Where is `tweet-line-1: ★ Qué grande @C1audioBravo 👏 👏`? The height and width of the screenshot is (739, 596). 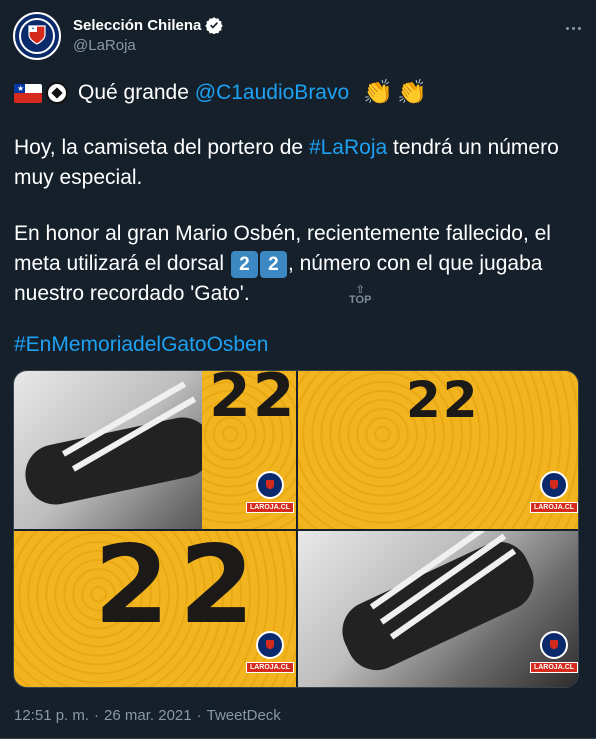
tweet-line-1: ★ Qué grande @C1audioBravo 👏 👏 is located at coordinates (298, 93).